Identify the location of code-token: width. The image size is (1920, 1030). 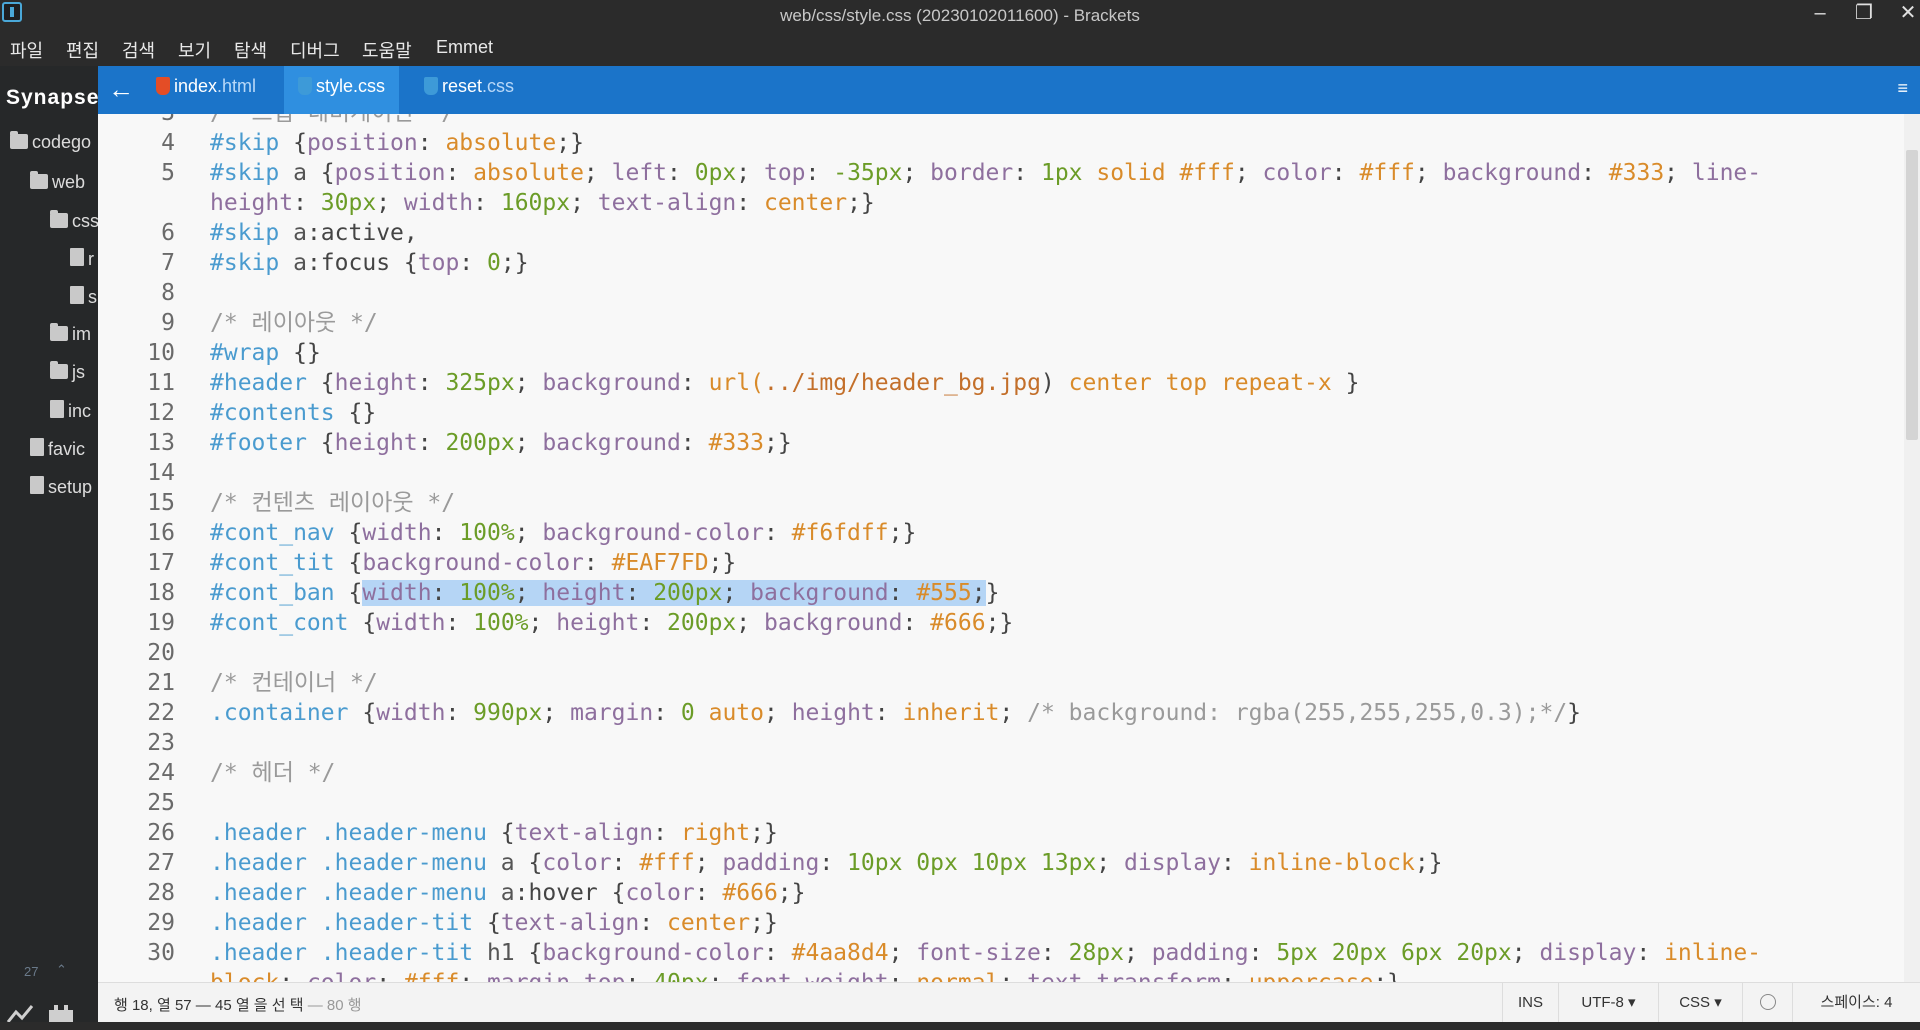
(438, 203).